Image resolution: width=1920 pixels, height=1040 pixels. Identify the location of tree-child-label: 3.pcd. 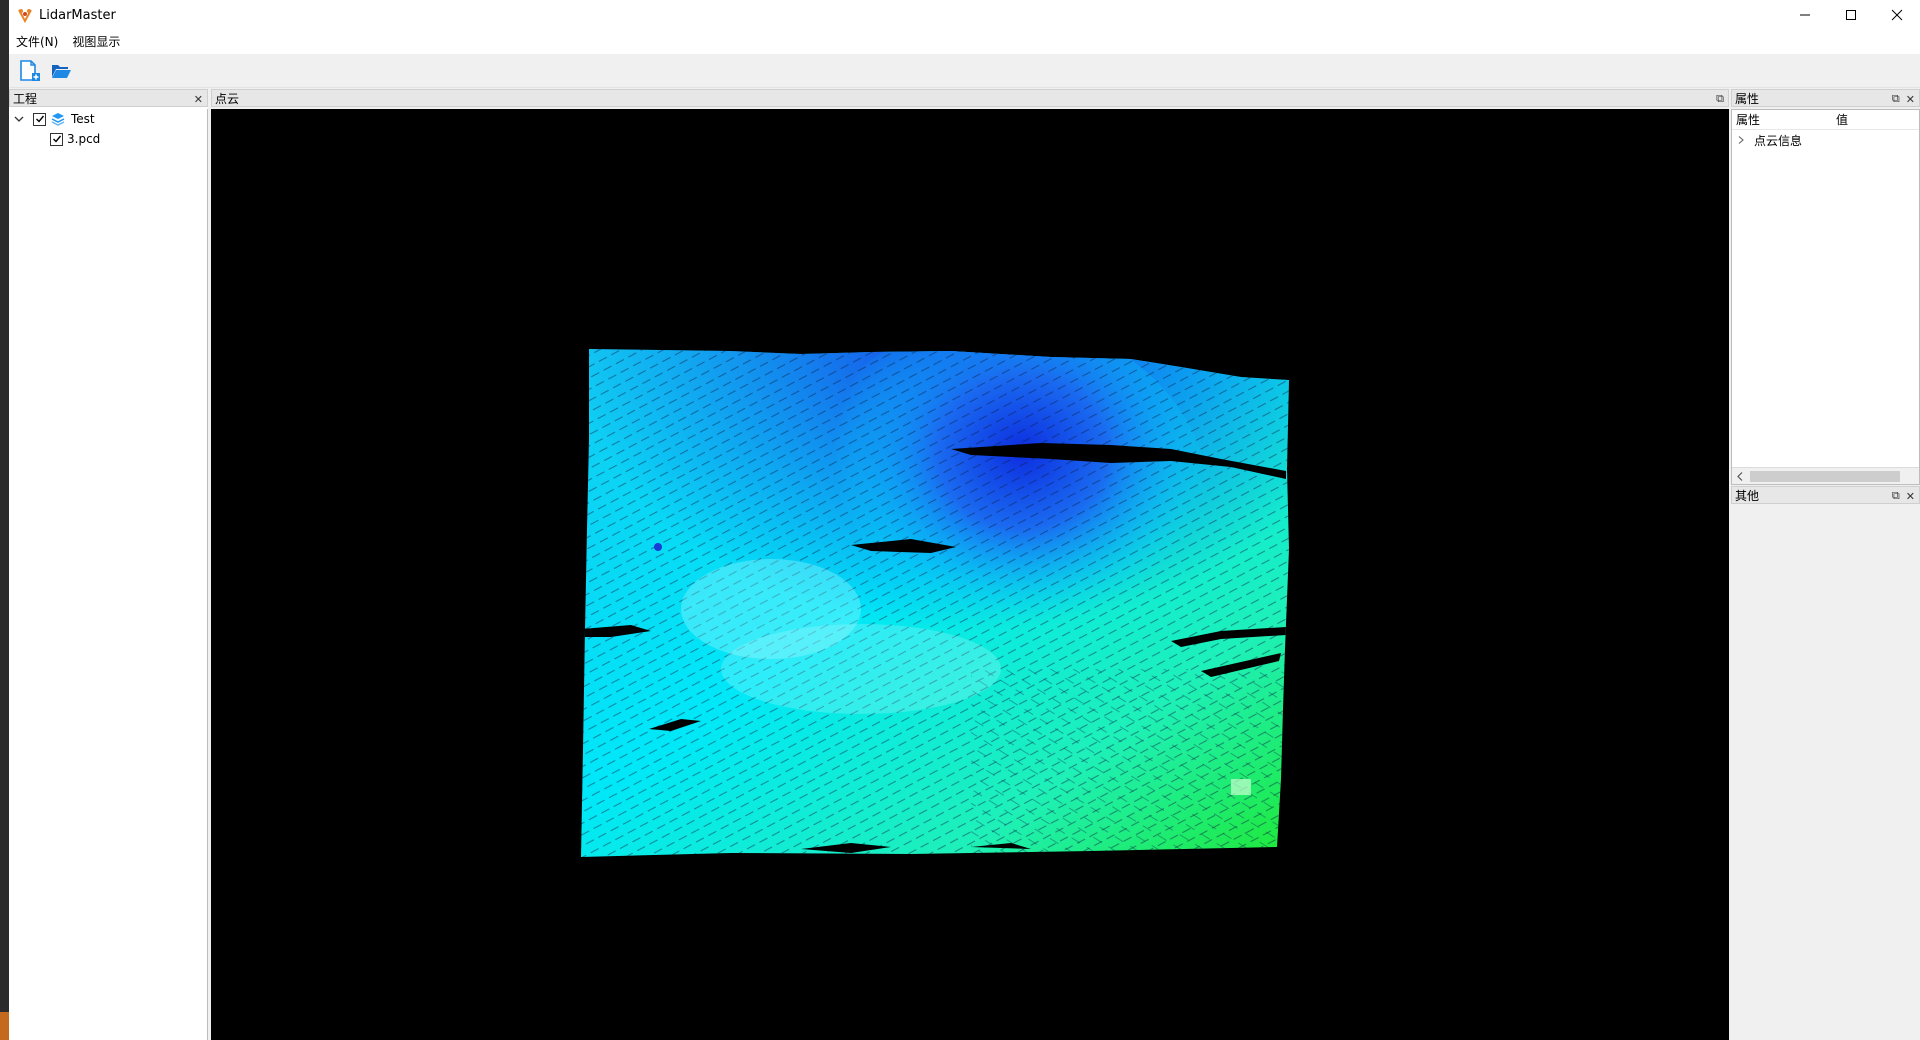
(84, 139).